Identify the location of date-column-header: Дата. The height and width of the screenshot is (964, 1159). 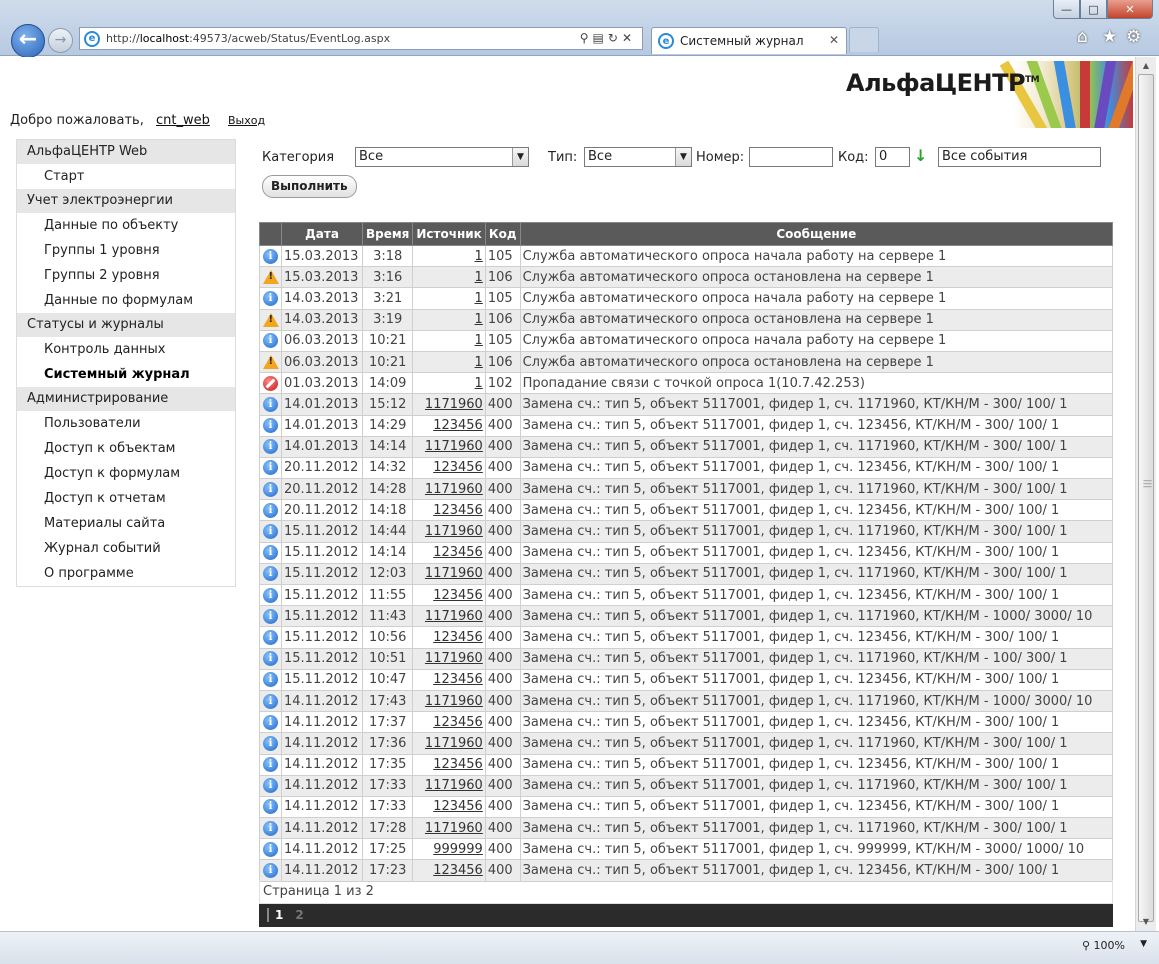
(322, 234).